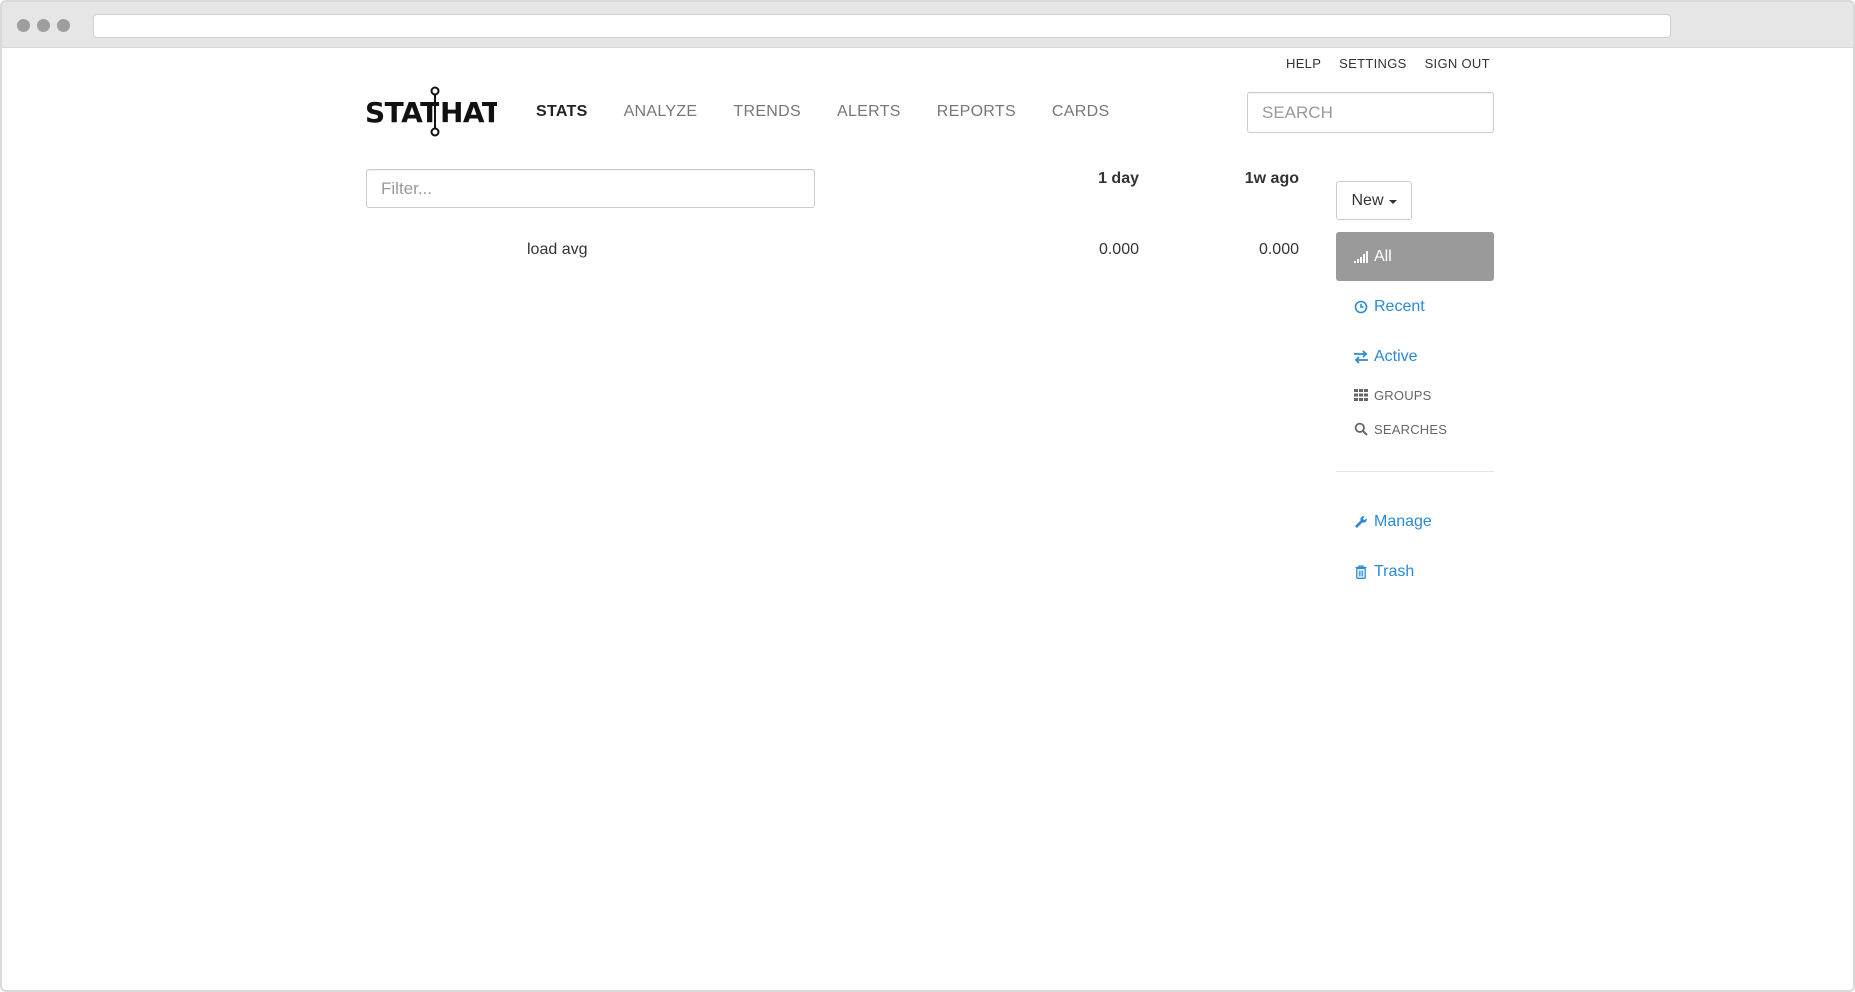 The height and width of the screenshot is (992, 1855). What do you see at coordinates (1361, 522) in the screenshot?
I see `wrench-icon` at bounding box center [1361, 522].